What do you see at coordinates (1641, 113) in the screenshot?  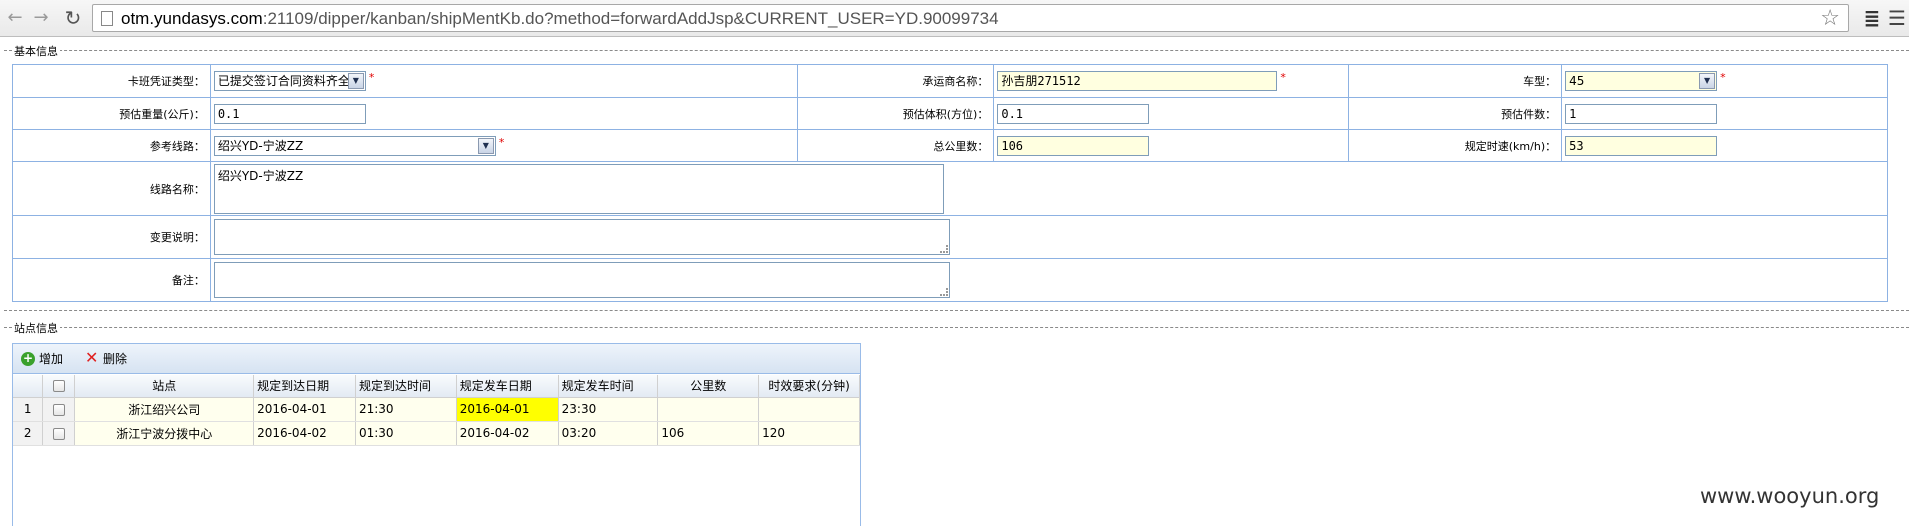 I see `est-pieces-input: 1` at bounding box center [1641, 113].